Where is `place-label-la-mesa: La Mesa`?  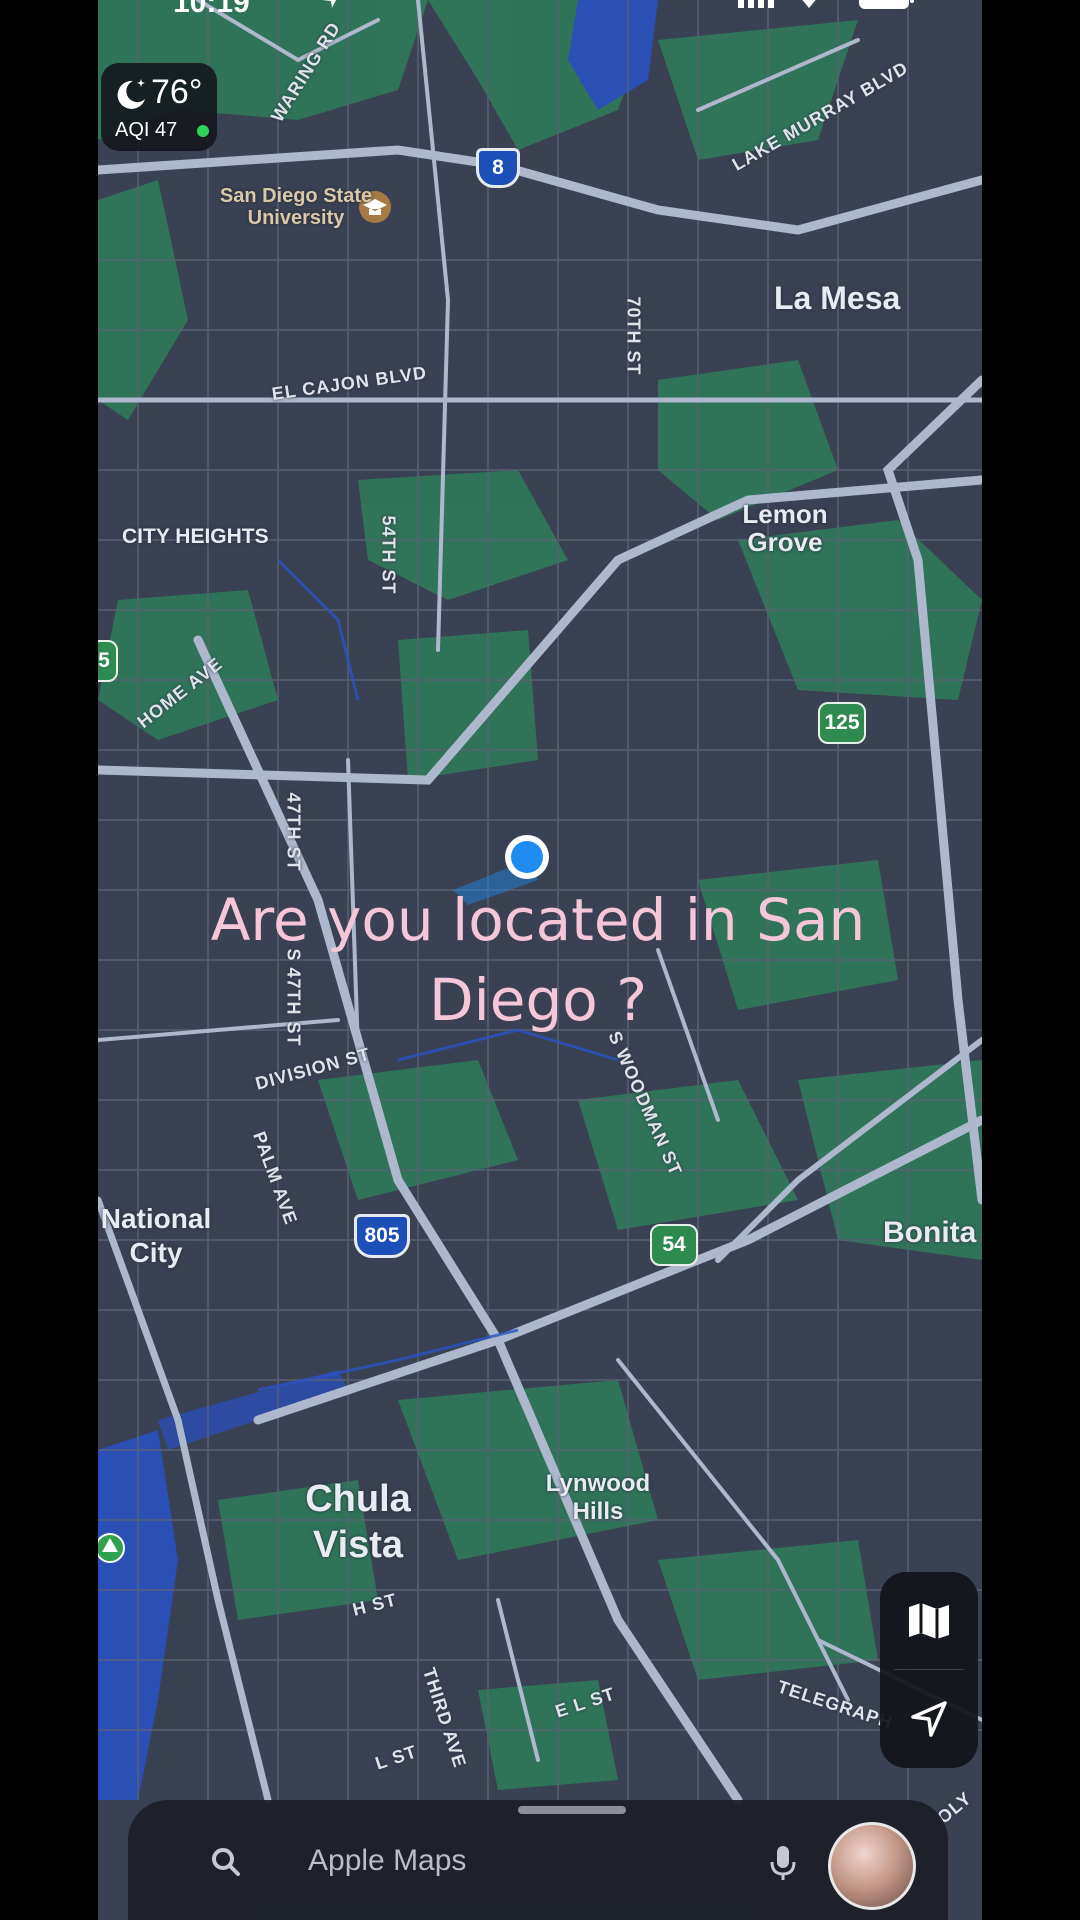 place-label-la-mesa: La Mesa is located at coordinates (837, 298).